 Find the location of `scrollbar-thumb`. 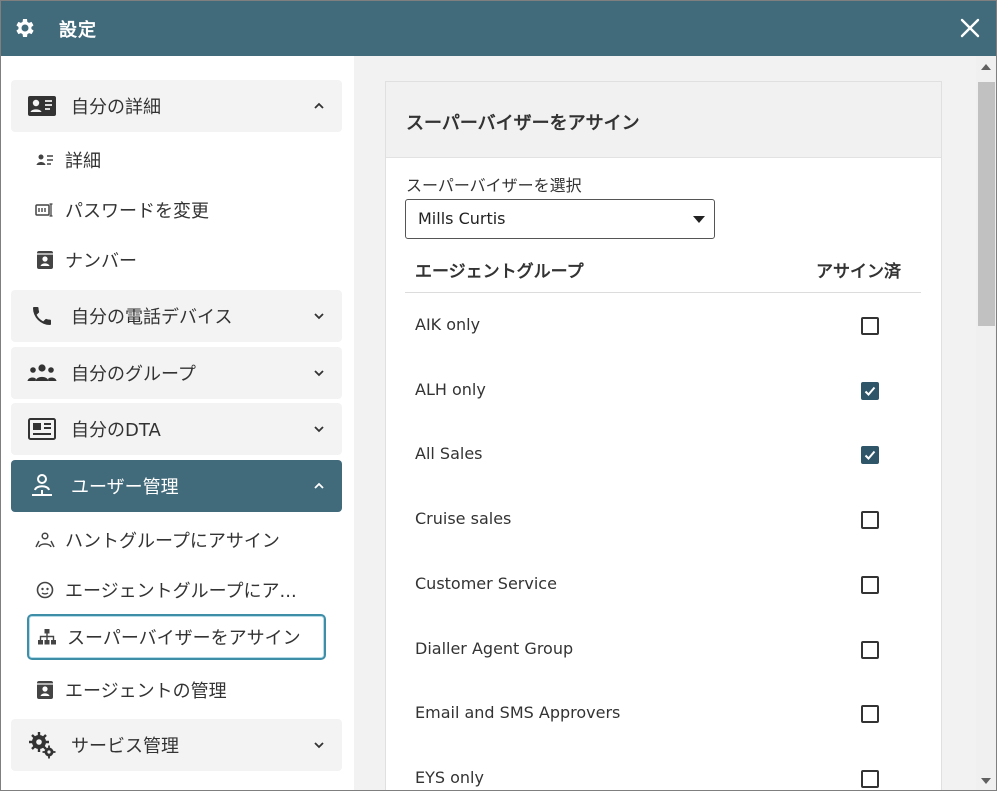

scrollbar-thumb is located at coordinates (986, 204).